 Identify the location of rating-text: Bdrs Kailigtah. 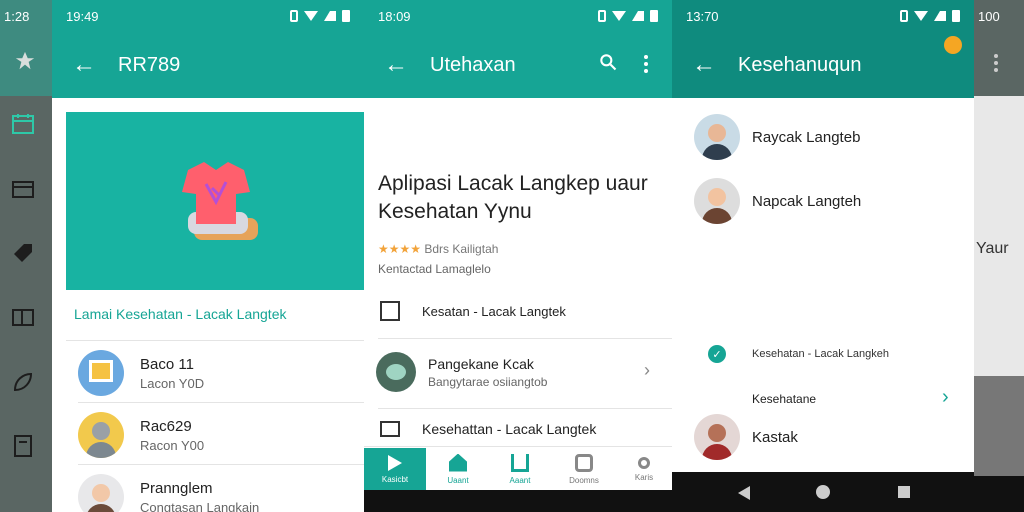
(461, 249).